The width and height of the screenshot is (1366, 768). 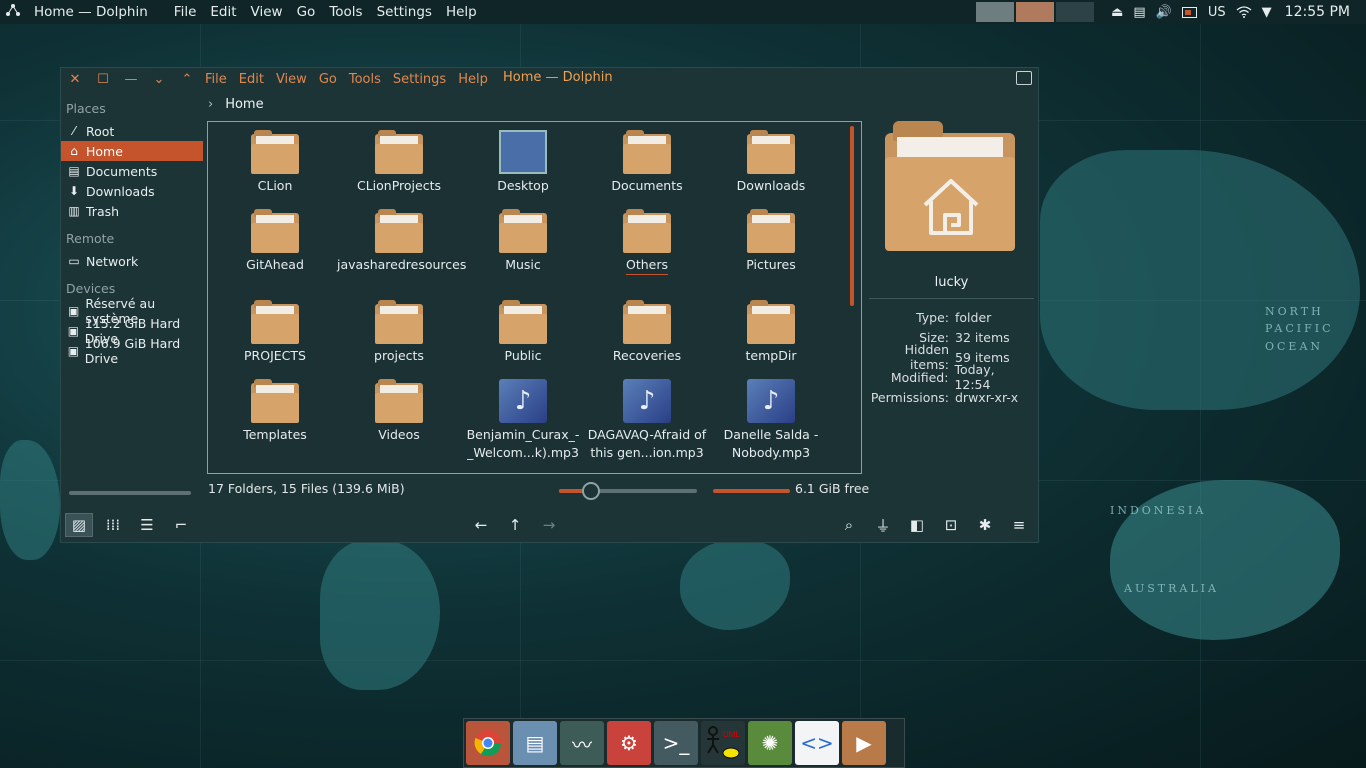 I want to click on panel-menu-tools: Tools, so click(x=345, y=12).